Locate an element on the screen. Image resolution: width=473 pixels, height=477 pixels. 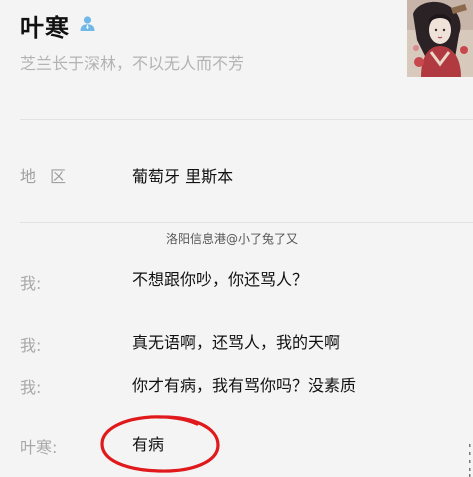
message-text: 有病 is located at coordinates (148, 444).